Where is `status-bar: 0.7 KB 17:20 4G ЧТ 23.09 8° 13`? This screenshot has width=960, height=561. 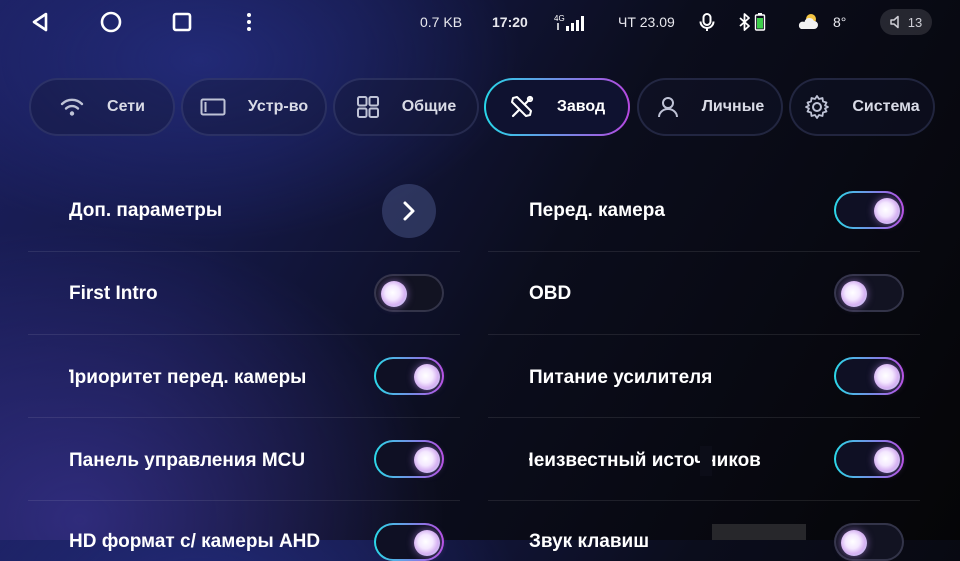 status-bar: 0.7 KB 17:20 4G ЧТ 23.09 8° 13 is located at coordinates (480, 22).